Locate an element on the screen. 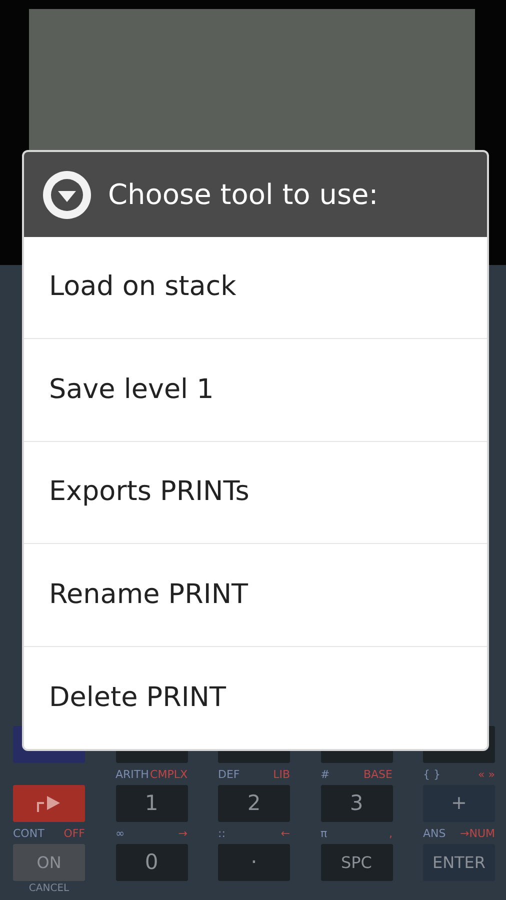  key-legend: → is located at coordinates (183, 833).